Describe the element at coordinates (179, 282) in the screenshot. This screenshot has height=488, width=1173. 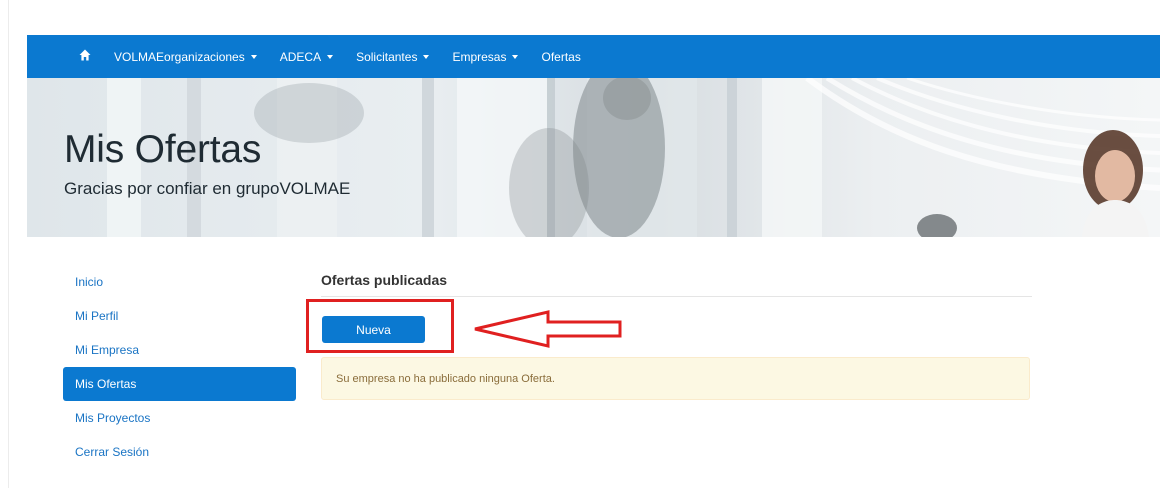
I see `sidebar-item-inicio: Inicio` at that location.